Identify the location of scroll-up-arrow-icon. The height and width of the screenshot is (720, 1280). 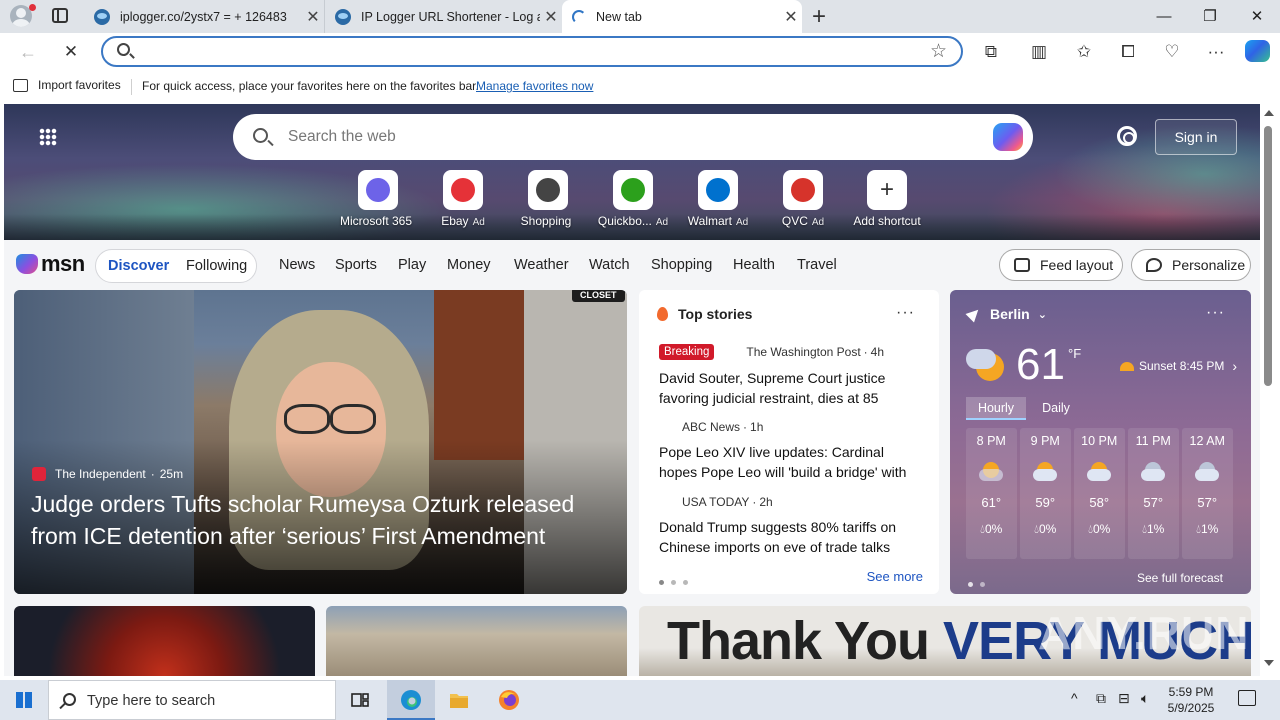
(1269, 113).